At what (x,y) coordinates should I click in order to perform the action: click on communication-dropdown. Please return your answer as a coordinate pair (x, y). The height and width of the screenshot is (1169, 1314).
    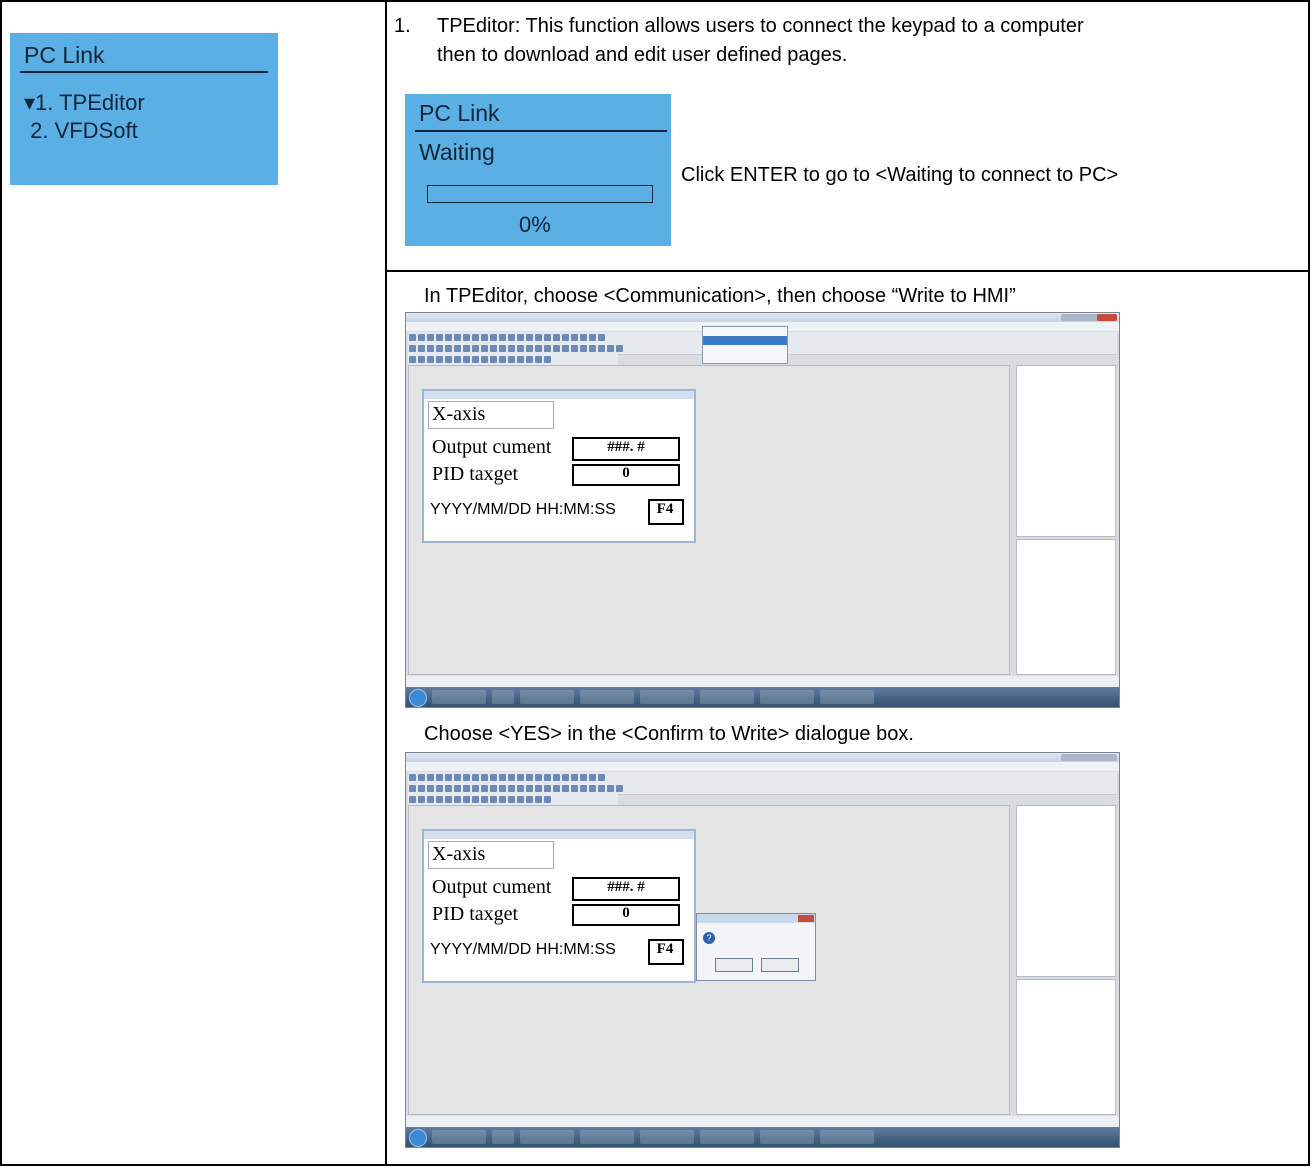
    Looking at the image, I should click on (745, 345).